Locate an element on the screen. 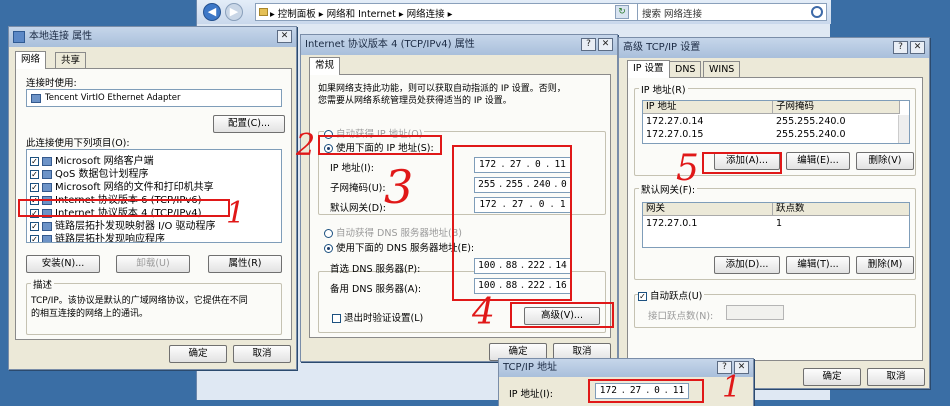 The height and width of the screenshot is (406, 950). tab-network: 网络 is located at coordinates (31, 60).